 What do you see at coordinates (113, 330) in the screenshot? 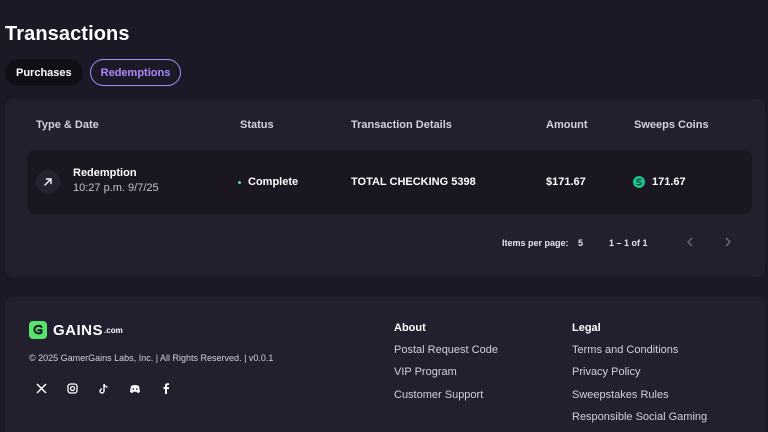
I see `logo-suffix: .com` at bounding box center [113, 330].